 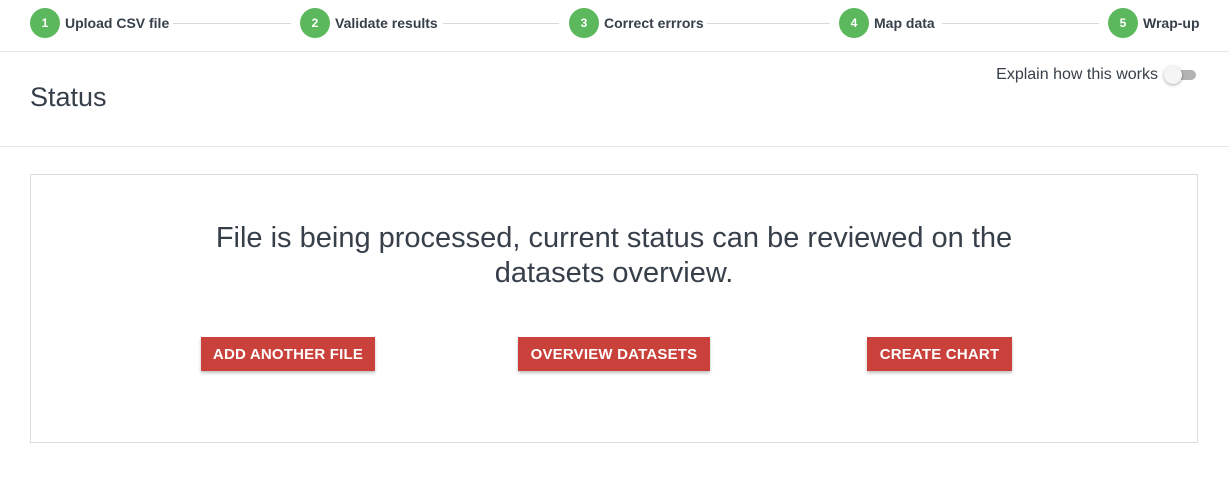 I want to click on step-label: Wrap-up, so click(x=1171, y=23).